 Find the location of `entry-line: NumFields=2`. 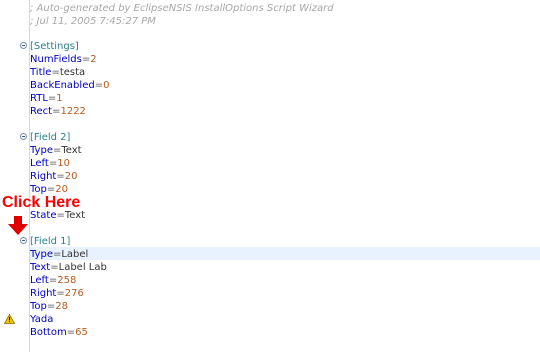

entry-line: NumFields=2 is located at coordinates (63, 59).